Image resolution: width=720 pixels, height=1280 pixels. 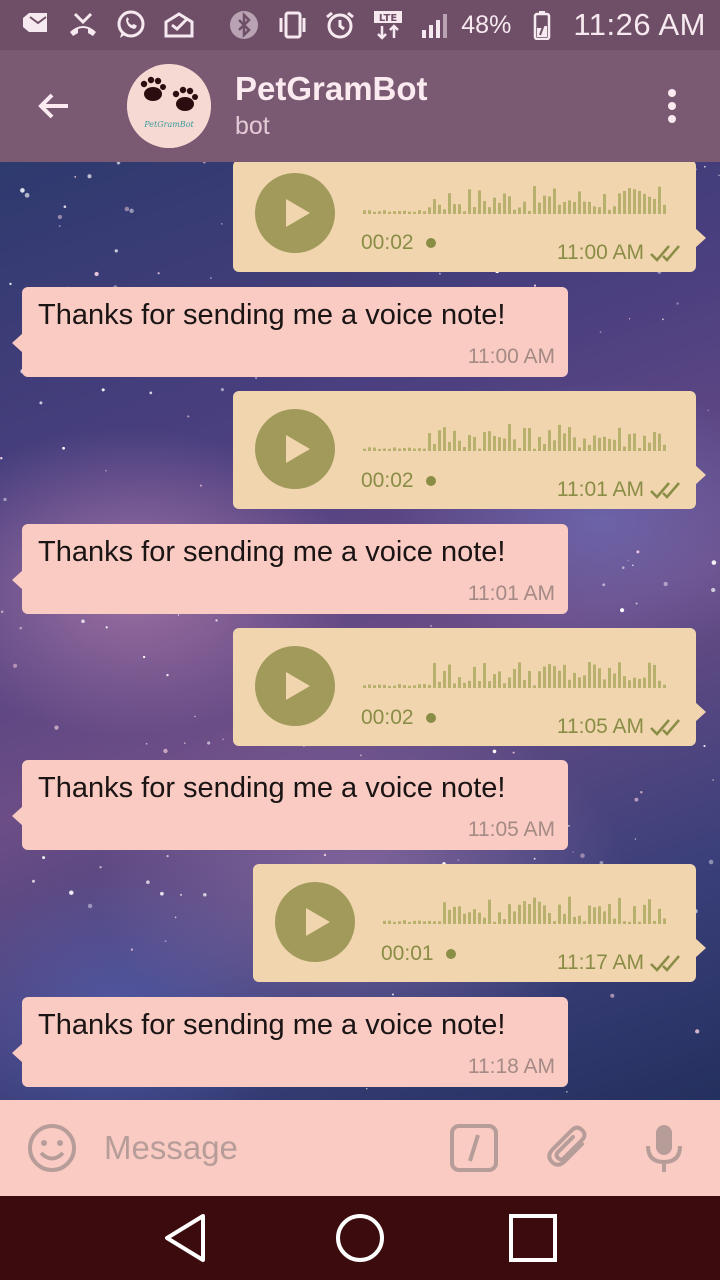 I want to click on attach-button, so click(x=570, y=1148).